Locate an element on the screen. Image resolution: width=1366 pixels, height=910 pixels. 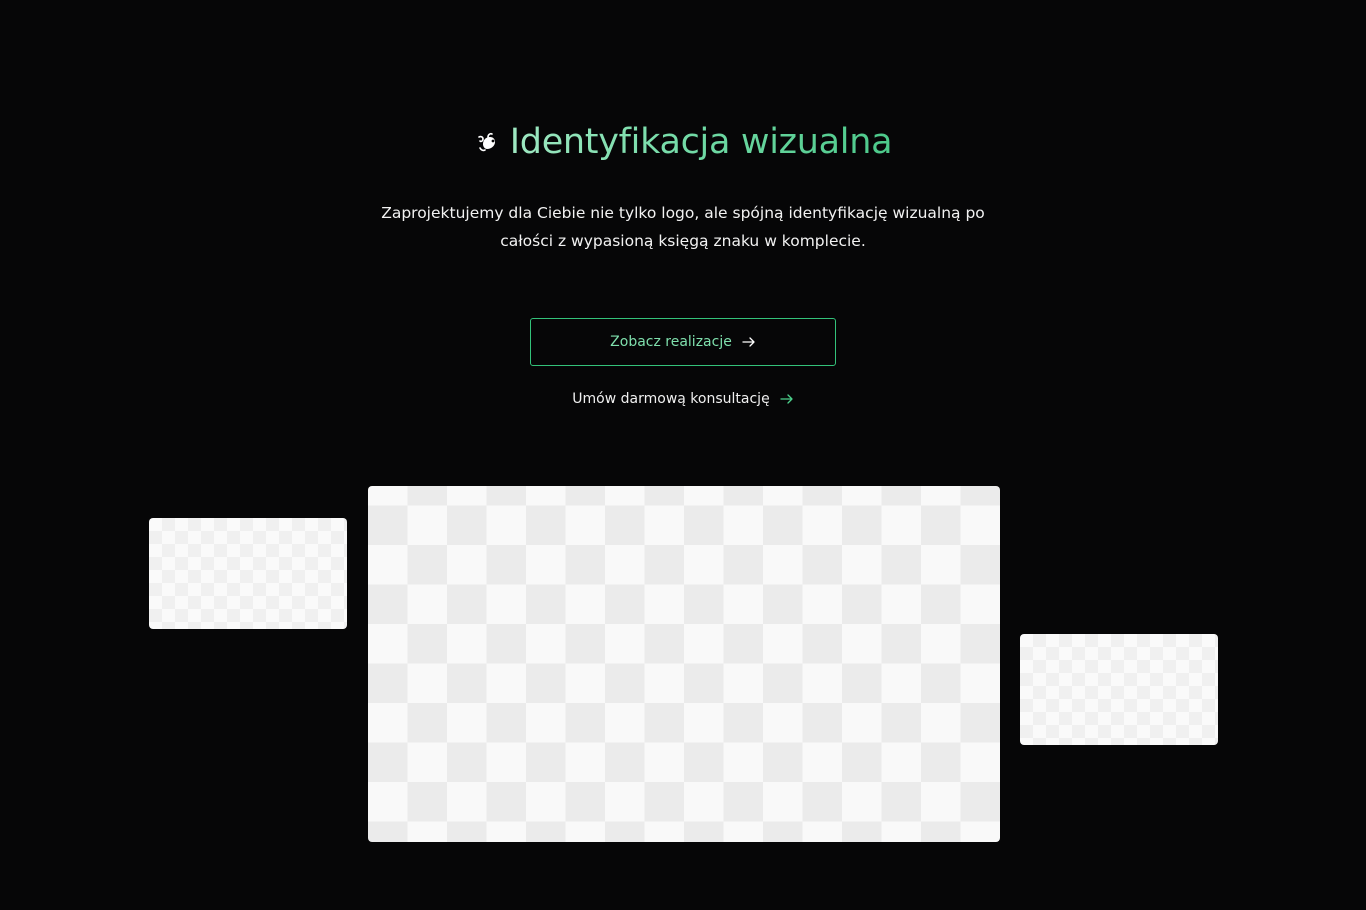
see-portfolio-label: Zobacz realizacje is located at coordinates (671, 342).